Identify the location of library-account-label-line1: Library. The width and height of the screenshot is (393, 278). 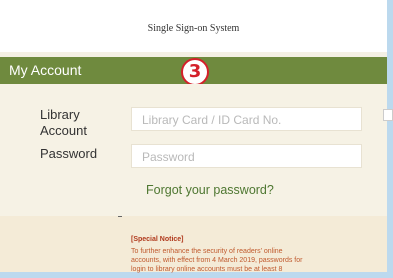
(60, 114).